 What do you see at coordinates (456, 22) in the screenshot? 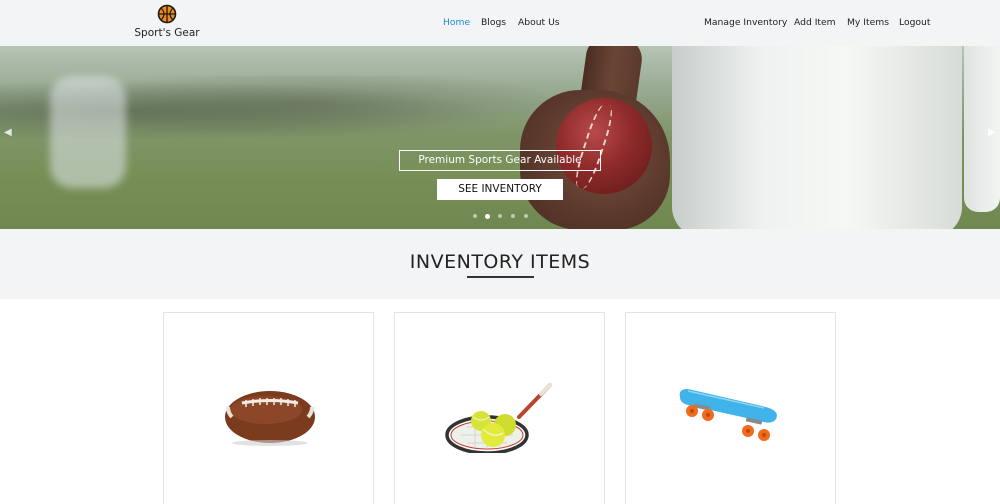
I see `nav-link-home: Home` at bounding box center [456, 22].